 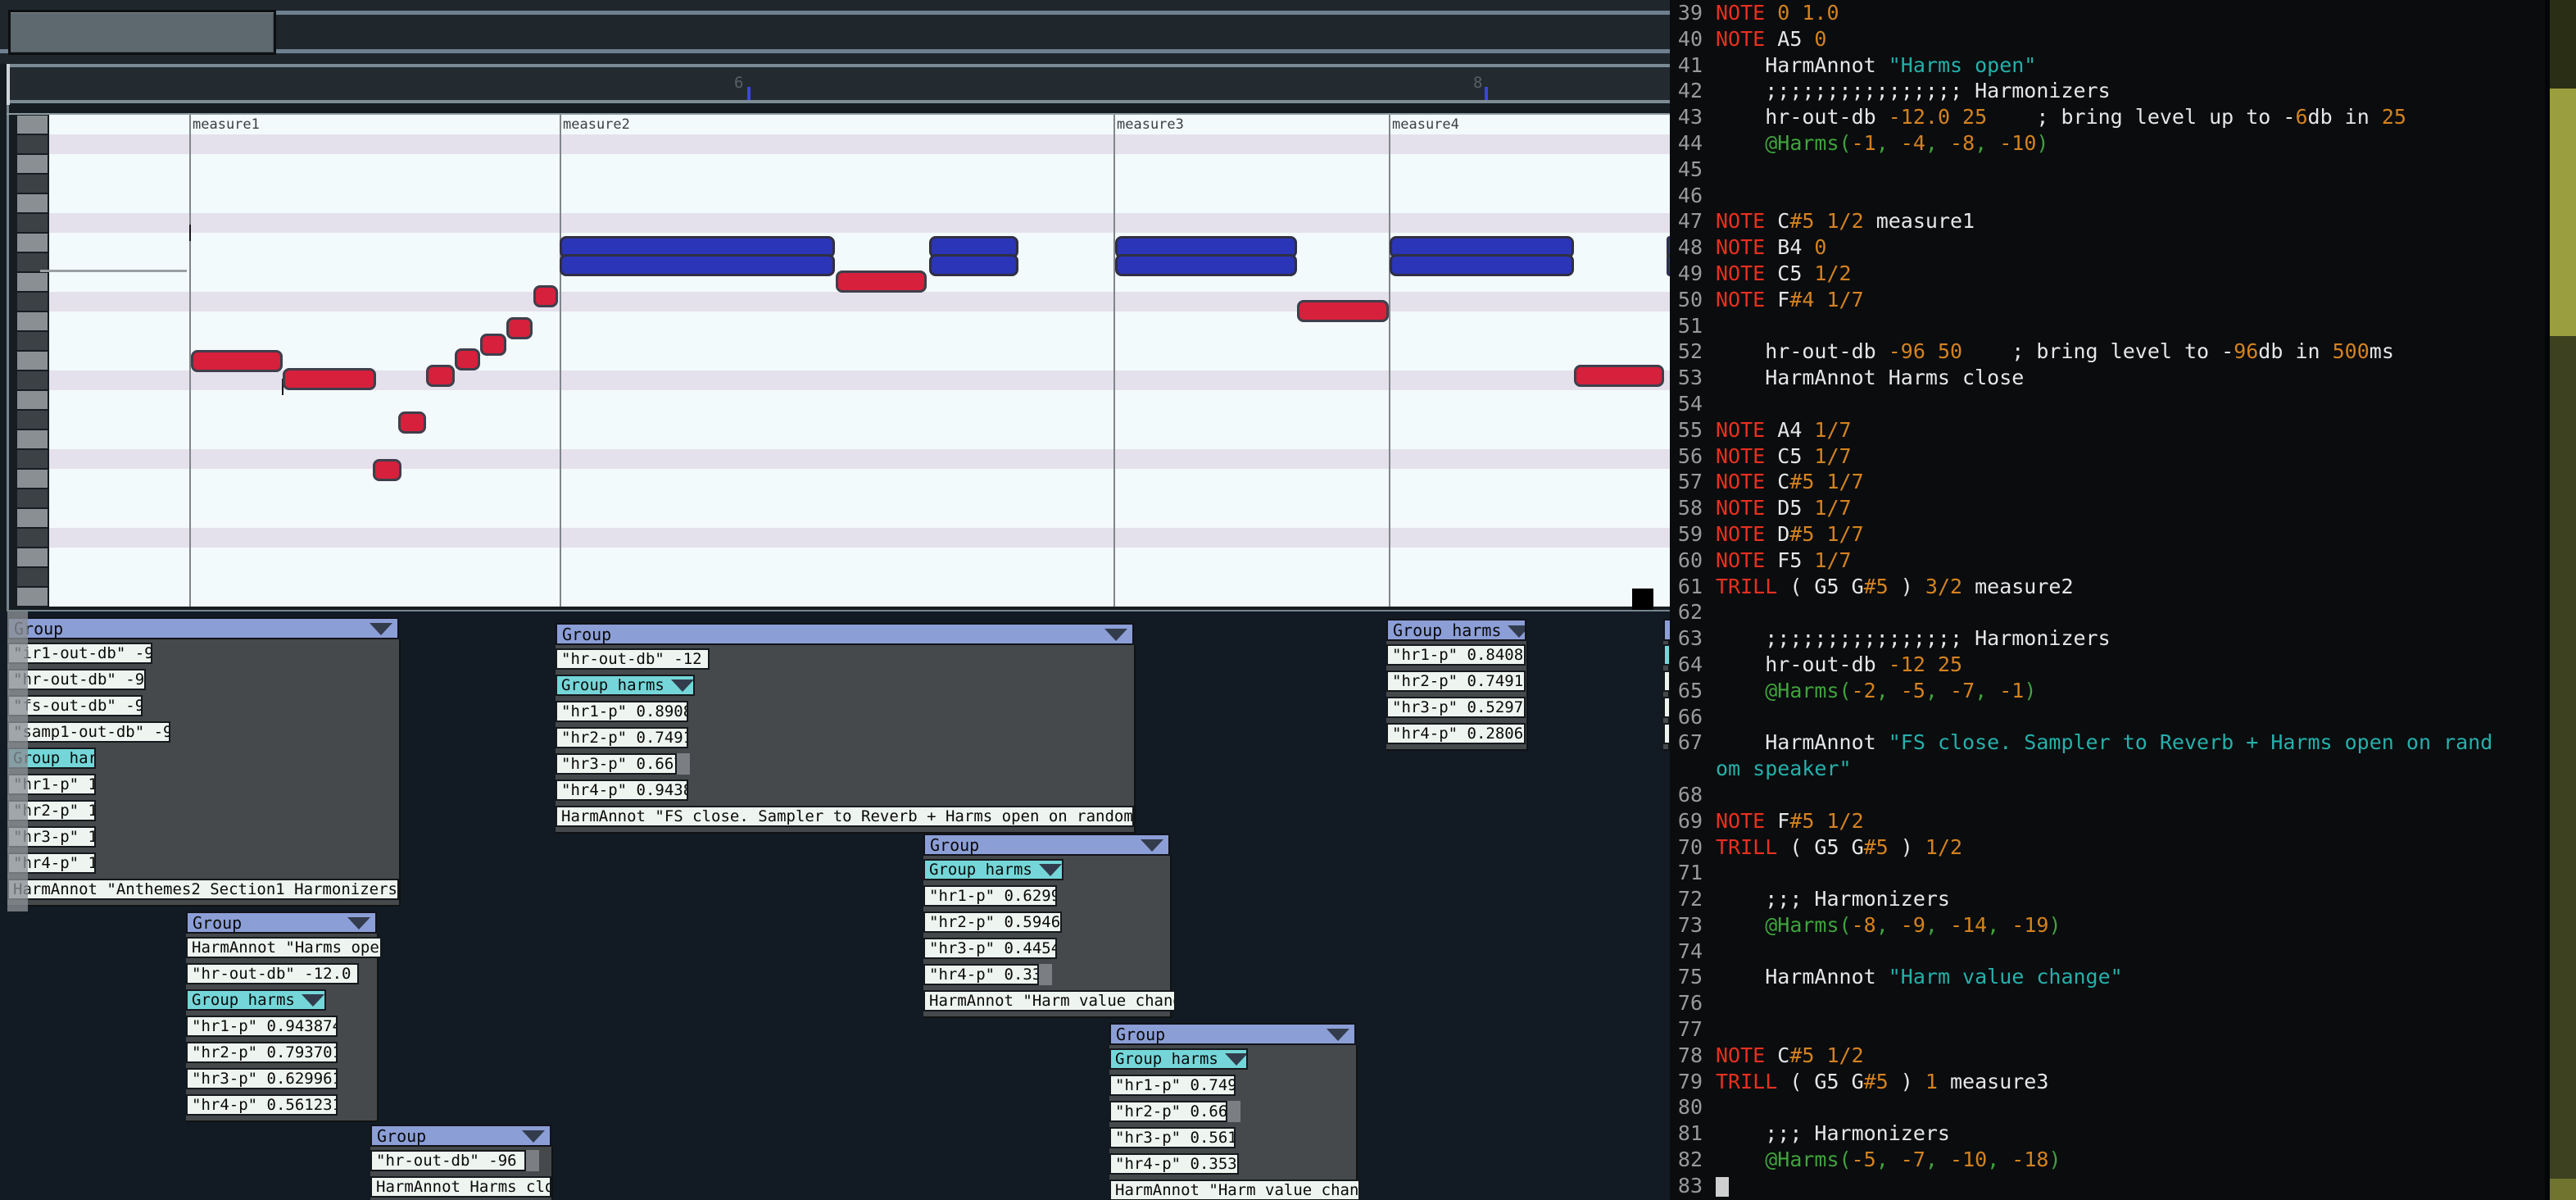 What do you see at coordinates (2563, 768) in the screenshot?
I see `code-scrollbar-track-bottom` at bounding box center [2563, 768].